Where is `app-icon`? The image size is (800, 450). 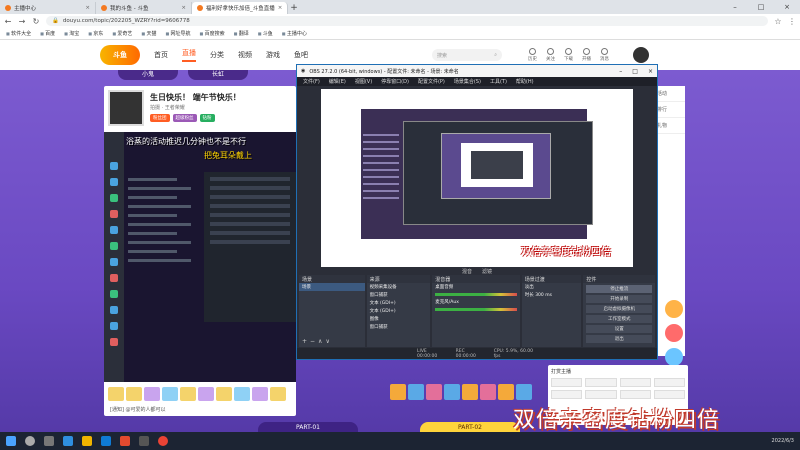
app-icon is located at coordinates (125, 441).